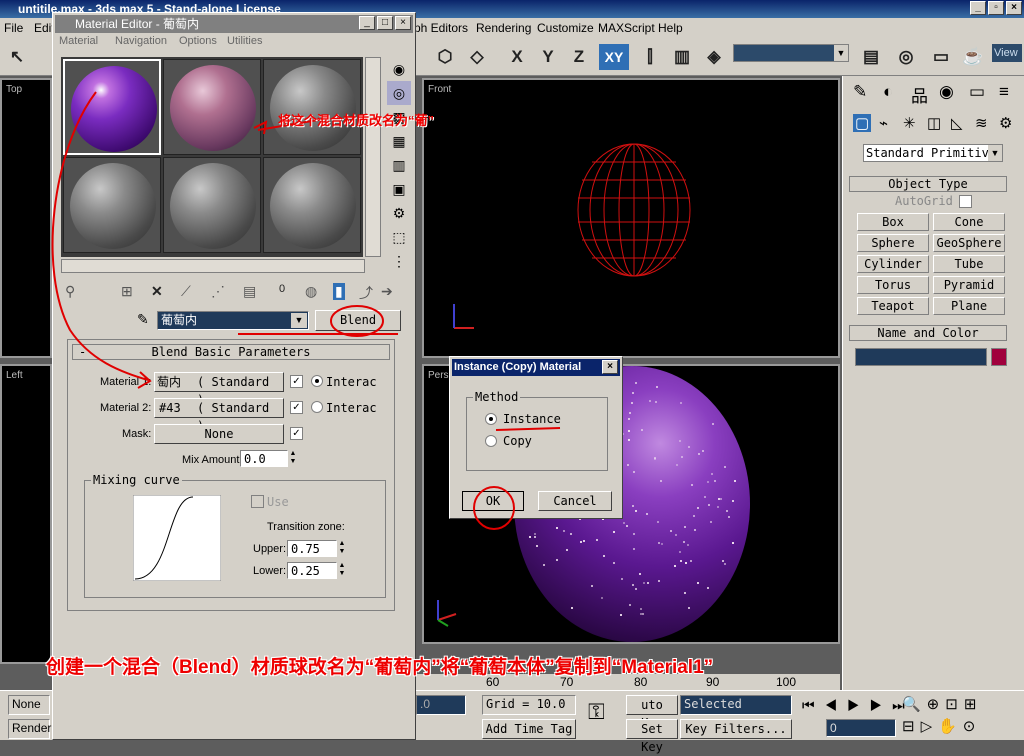 Image resolution: width=1024 pixels, height=756 pixels. I want to click on rename-annotation: 将这个混合材质改名为“葡”, so click(356, 120).